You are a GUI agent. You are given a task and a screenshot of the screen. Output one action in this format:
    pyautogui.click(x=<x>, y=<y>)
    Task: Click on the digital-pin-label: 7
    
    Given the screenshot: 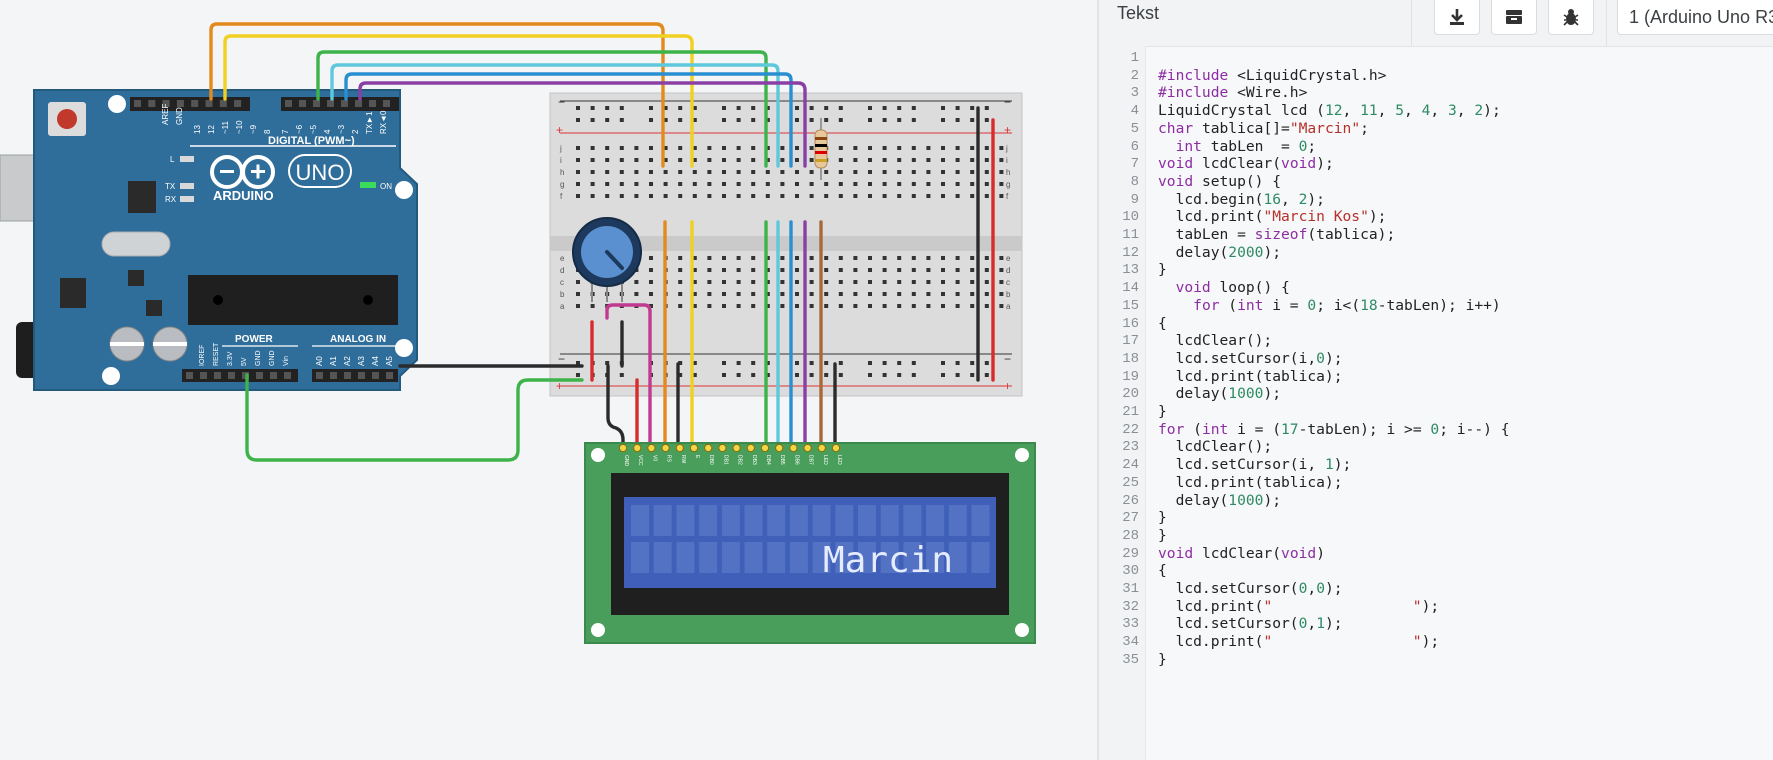 What is the action you would take?
    pyautogui.click(x=285, y=131)
    